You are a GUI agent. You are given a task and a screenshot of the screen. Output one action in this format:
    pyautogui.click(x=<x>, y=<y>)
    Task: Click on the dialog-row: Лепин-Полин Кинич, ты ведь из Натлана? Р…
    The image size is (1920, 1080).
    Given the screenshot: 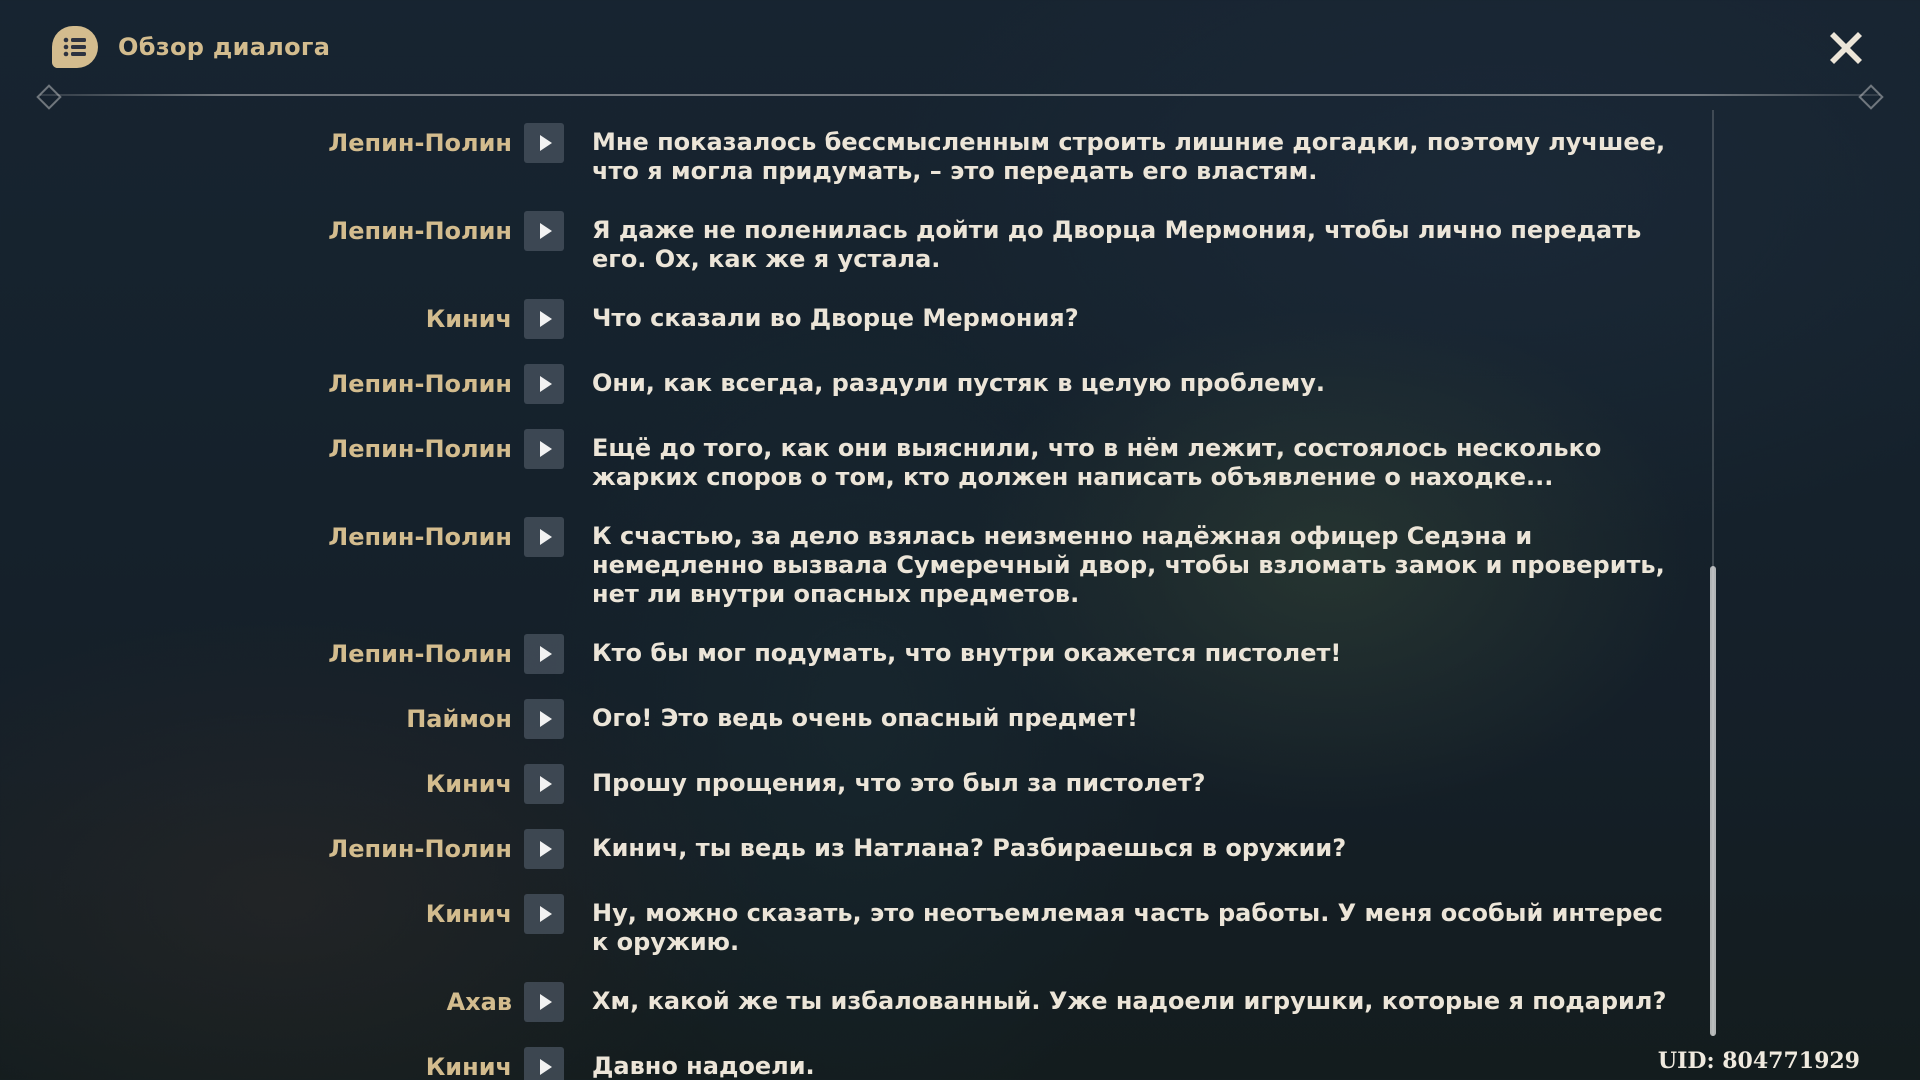 What is the action you would take?
    pyautogui.click(x=850, y=849)
    